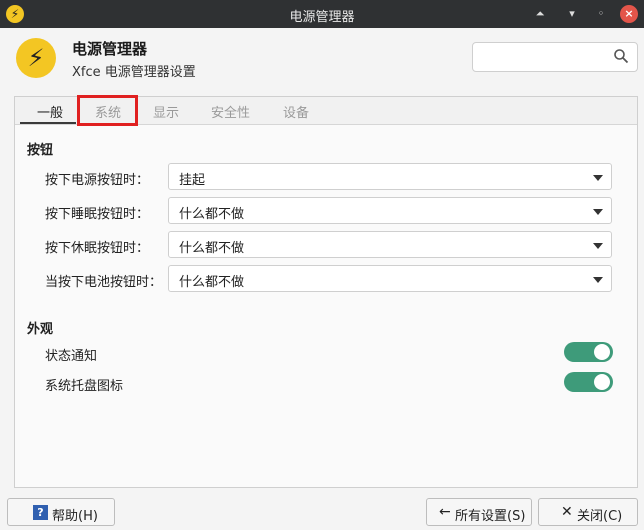  Describe the element at coordinates (322, 14) in the screenshot. I see `title-bar: ⚡ 电源管理器 ⏶ ▾ ◦ ×` at that location.